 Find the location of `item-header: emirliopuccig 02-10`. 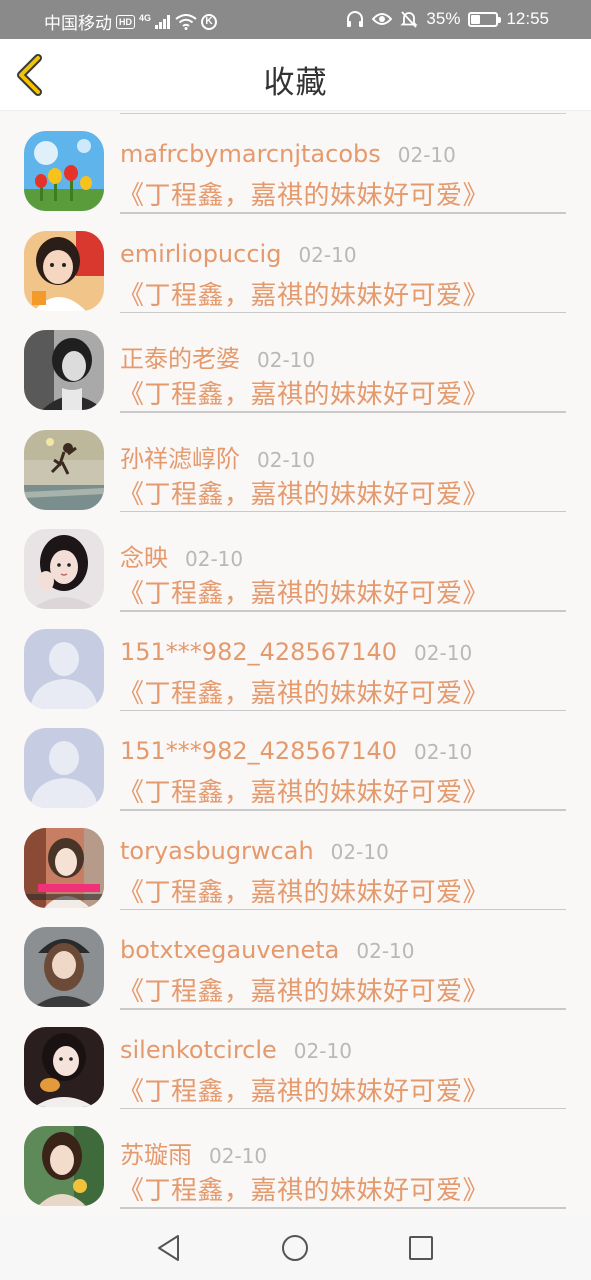

item-header: emirliopuccig 02-10 is located at coordinates (238, 254).